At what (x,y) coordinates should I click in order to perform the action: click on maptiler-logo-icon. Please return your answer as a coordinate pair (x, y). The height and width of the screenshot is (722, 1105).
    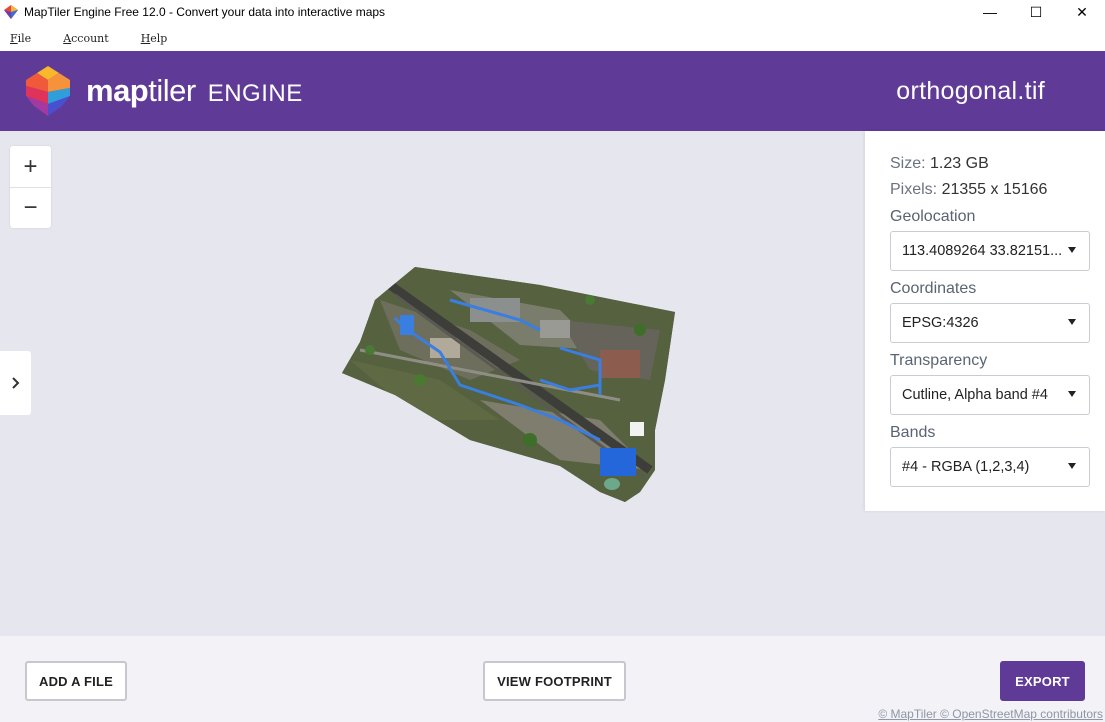
    Looking at the image, I should click on (48, 91).